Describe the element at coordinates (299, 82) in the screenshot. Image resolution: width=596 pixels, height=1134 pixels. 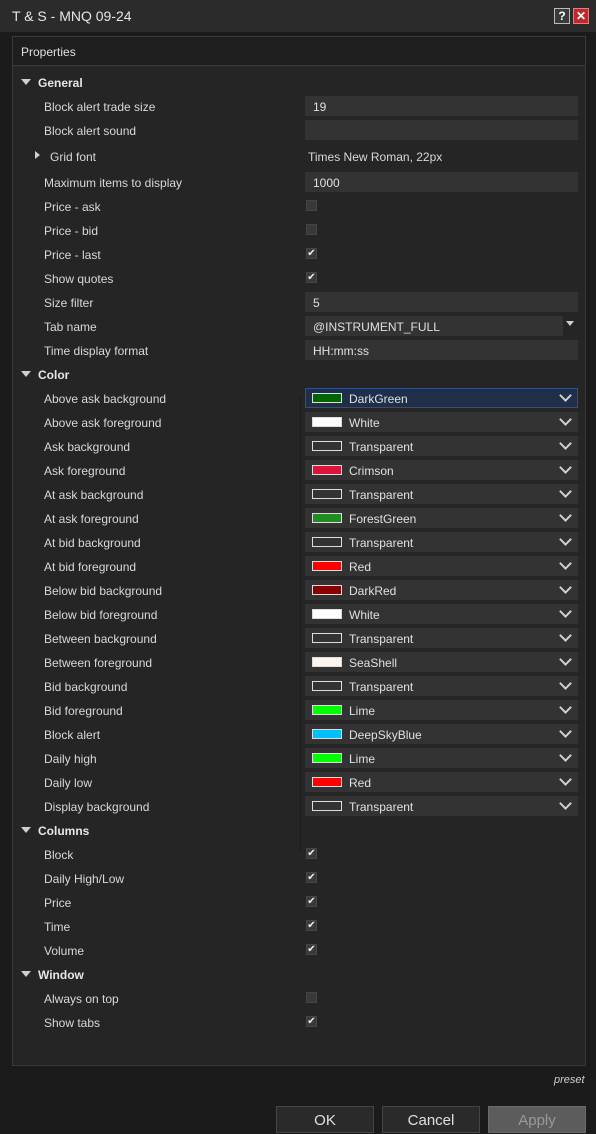
I see `category-general: General` at that location.